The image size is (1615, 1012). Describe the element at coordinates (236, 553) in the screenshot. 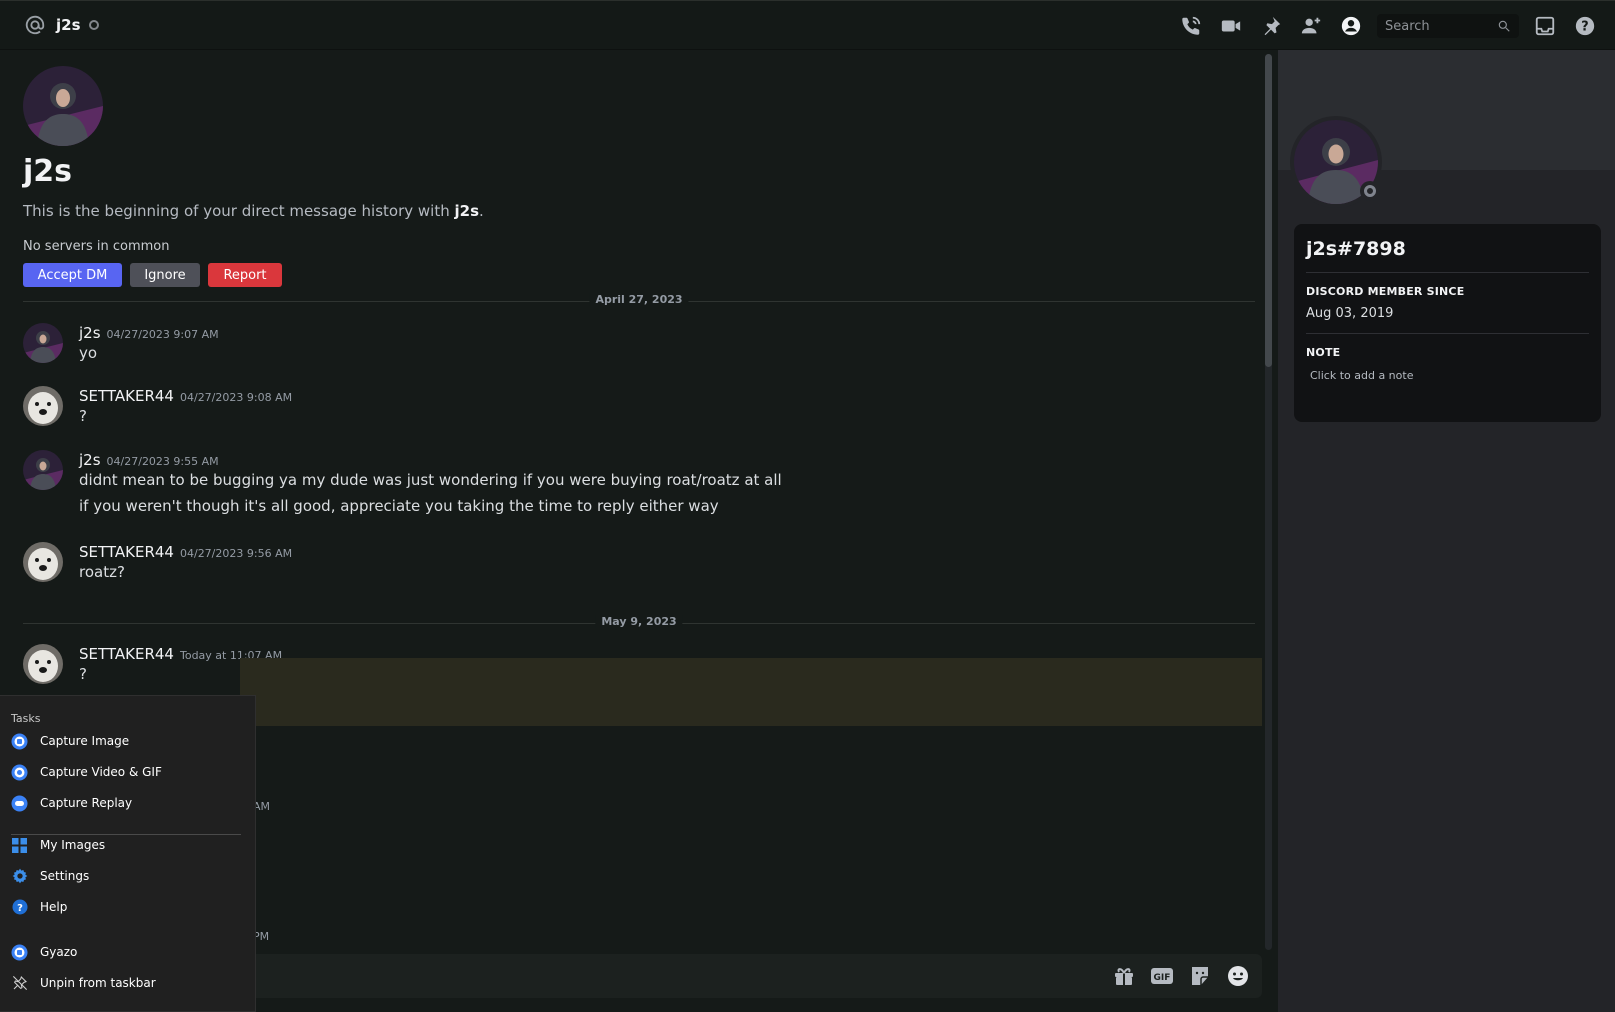

I see `message-timestamp: 04/27/2023 9:56 AM` at that location.